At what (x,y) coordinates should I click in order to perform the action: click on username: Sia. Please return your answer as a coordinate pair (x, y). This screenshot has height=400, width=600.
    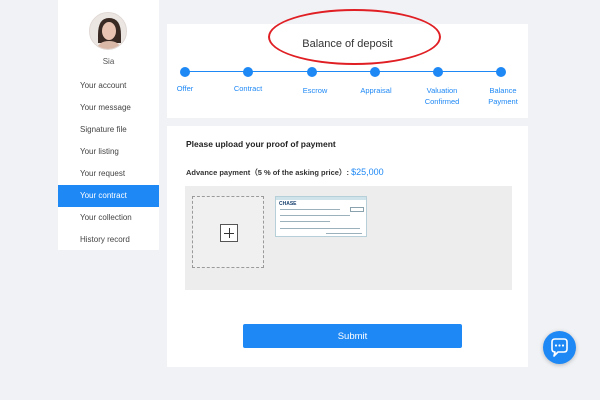
    Looking at the image, I should click on (108, 61).